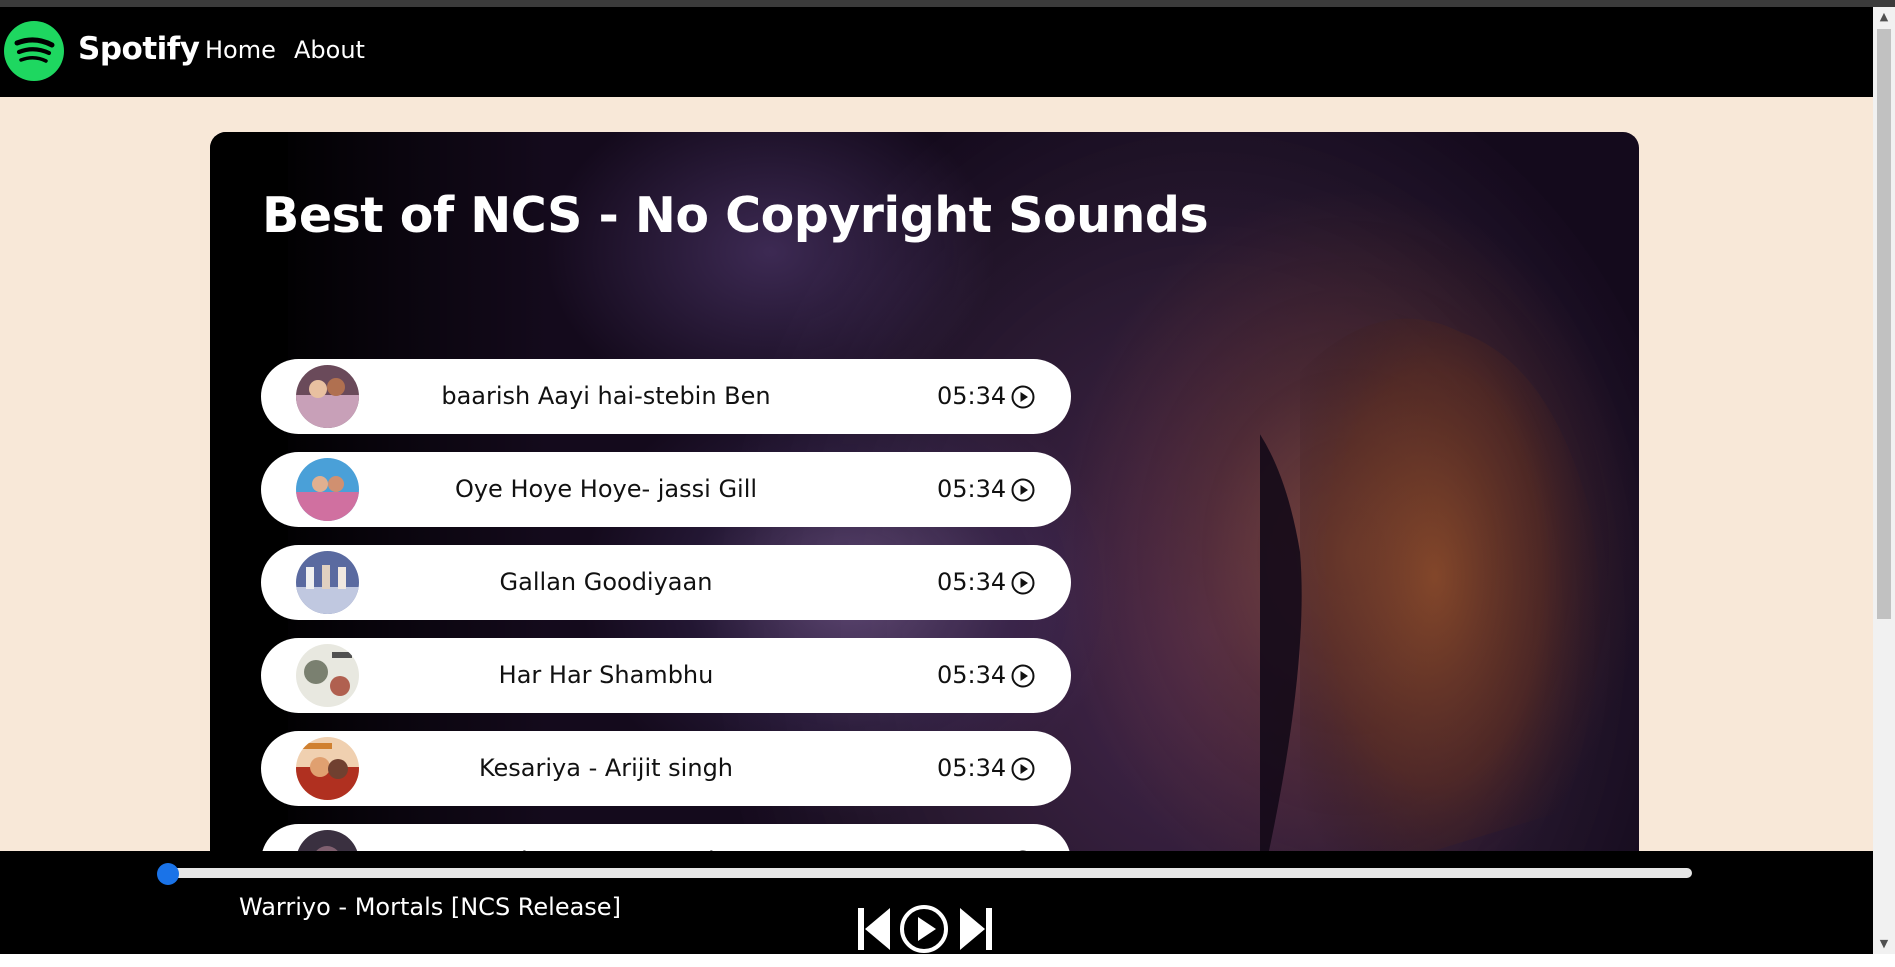 This screenshot has width=1895, height=967. I want to click on song-name: Kesariya - Arijit singh, so click(606, 768).